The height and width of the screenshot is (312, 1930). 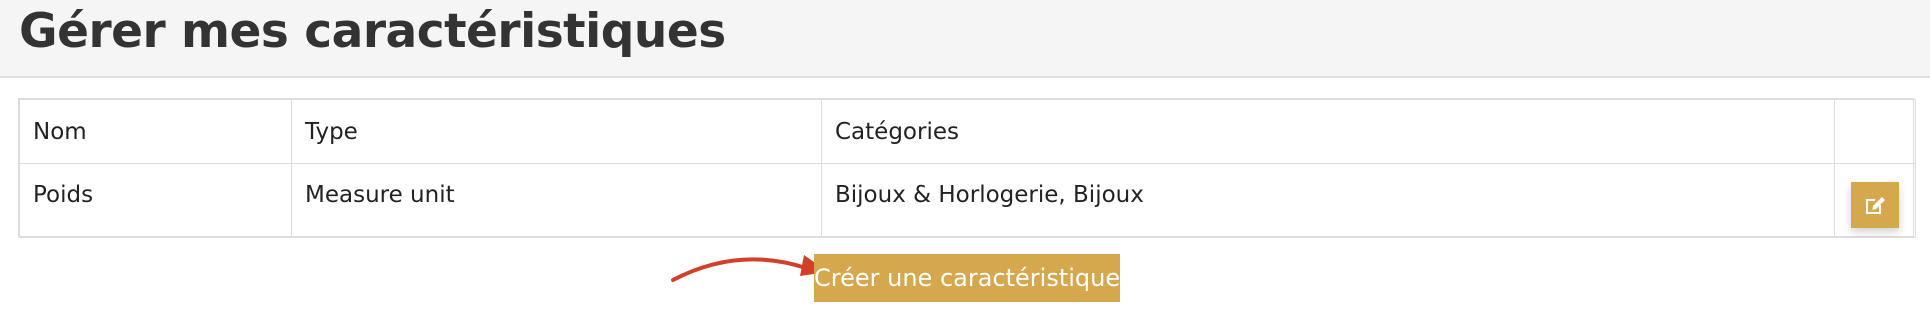 I want to click on column-header-actions, so click(x=1875, y=131).